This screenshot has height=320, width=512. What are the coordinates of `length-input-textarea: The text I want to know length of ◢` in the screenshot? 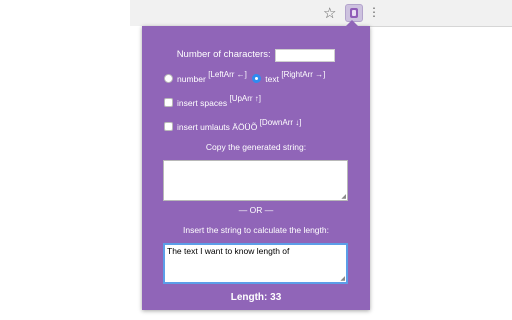 It's located at (255, 263).